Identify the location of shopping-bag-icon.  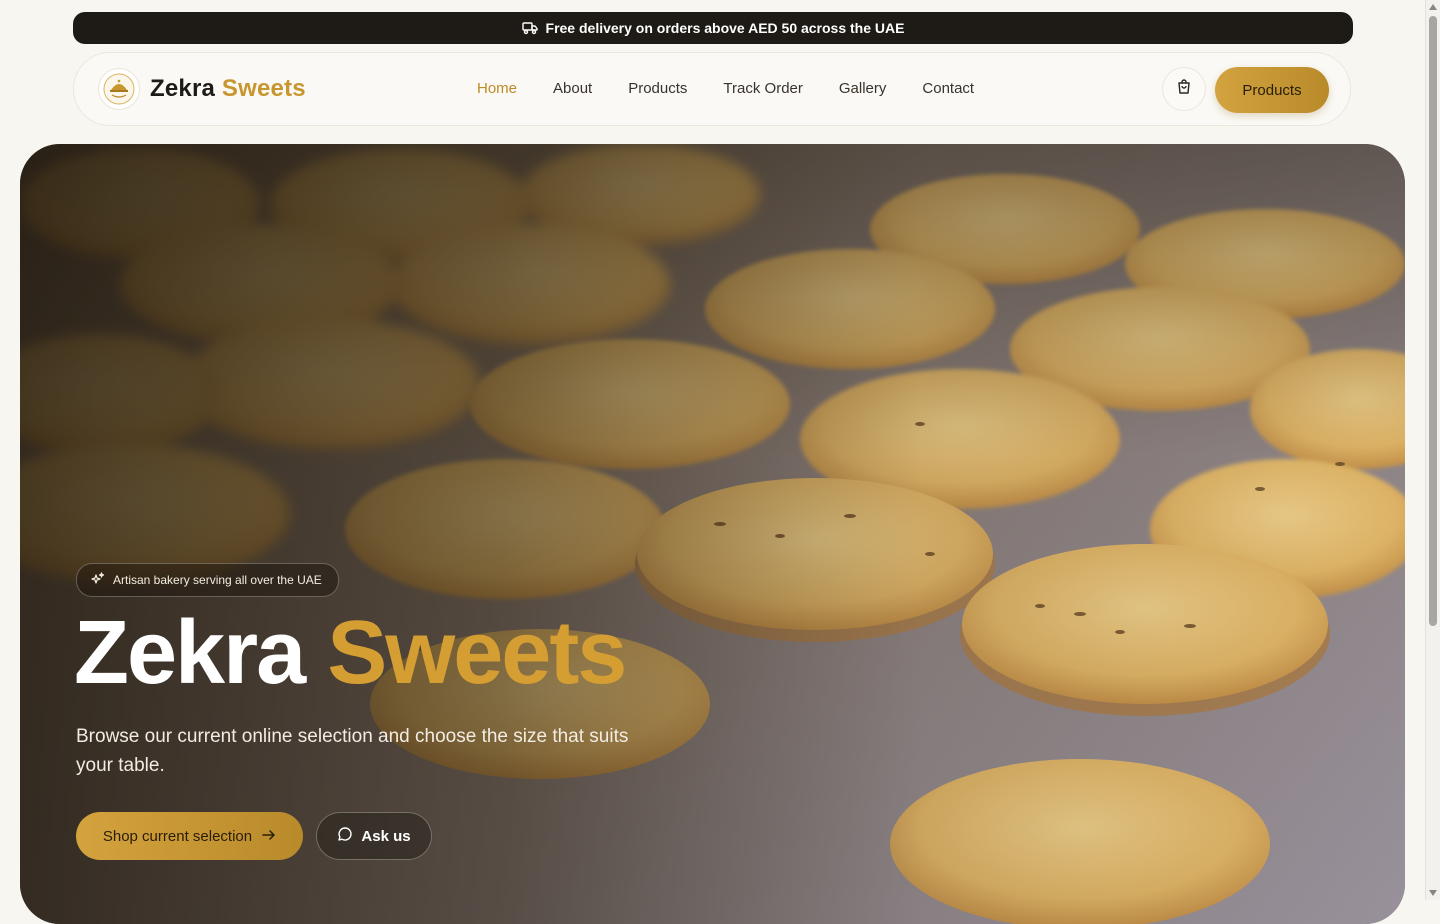
(1184, 89).